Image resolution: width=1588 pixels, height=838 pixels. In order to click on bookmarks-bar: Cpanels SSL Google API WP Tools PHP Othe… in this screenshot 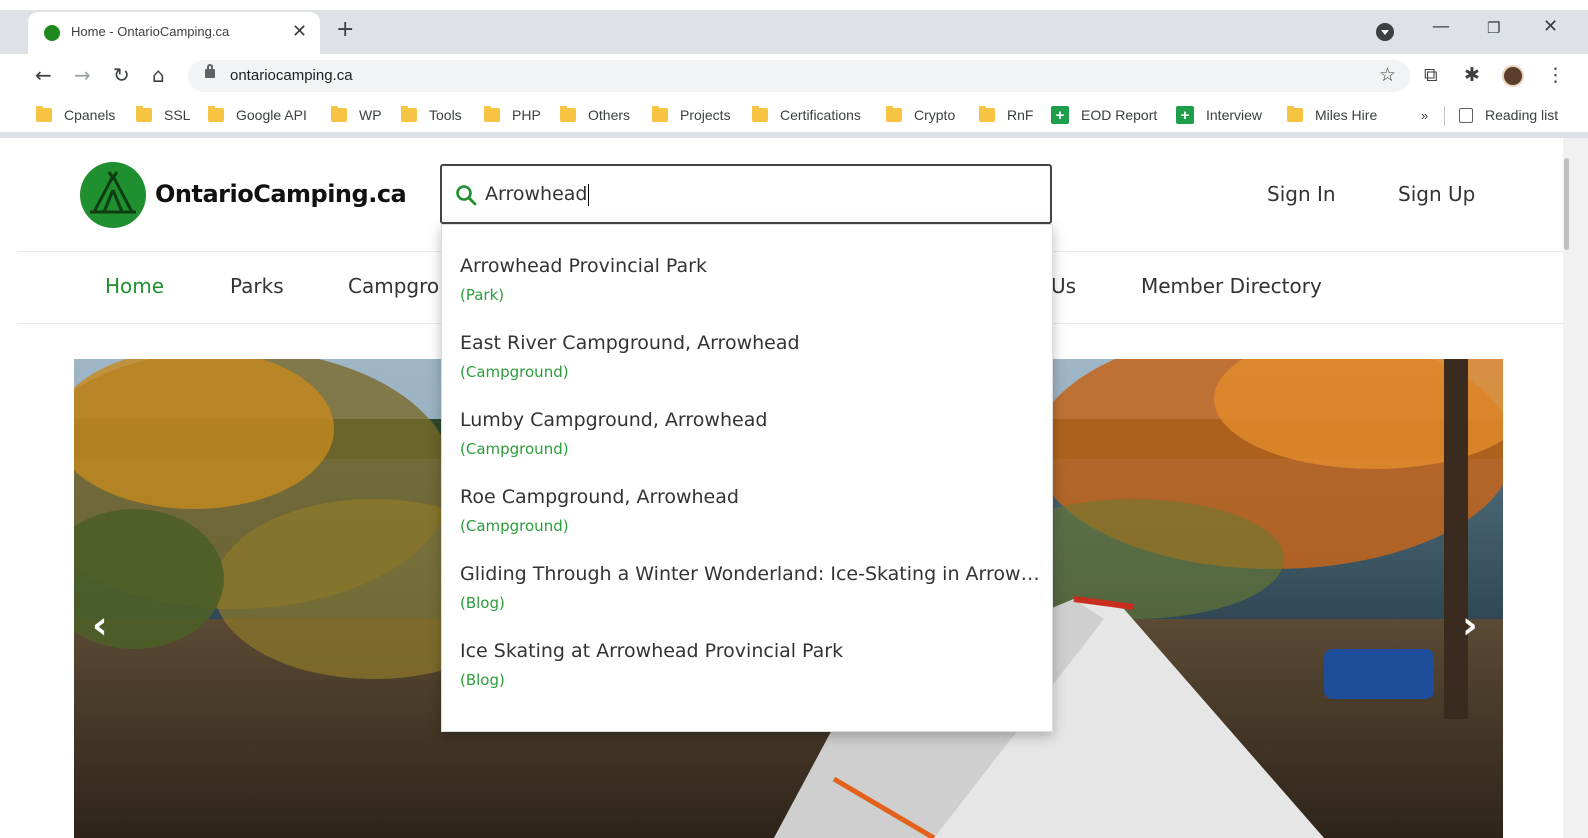, I will do `click(794, 115)`.